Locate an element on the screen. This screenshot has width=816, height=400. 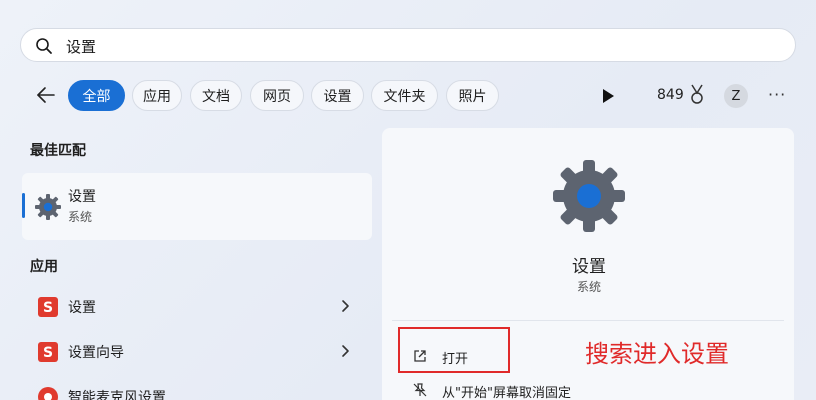
search-icon is located at coordinates (44, 46).